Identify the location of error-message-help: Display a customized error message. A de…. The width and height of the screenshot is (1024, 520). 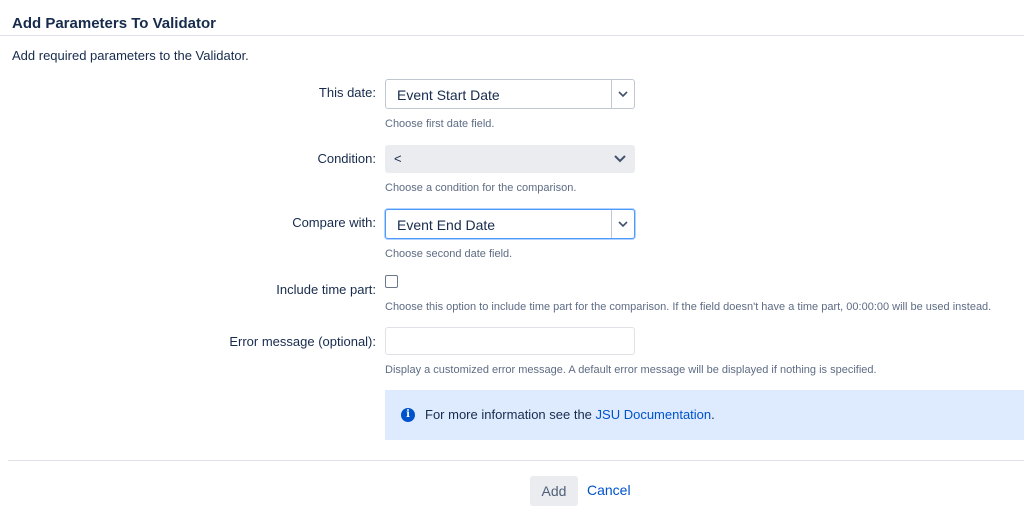
(631, 370).